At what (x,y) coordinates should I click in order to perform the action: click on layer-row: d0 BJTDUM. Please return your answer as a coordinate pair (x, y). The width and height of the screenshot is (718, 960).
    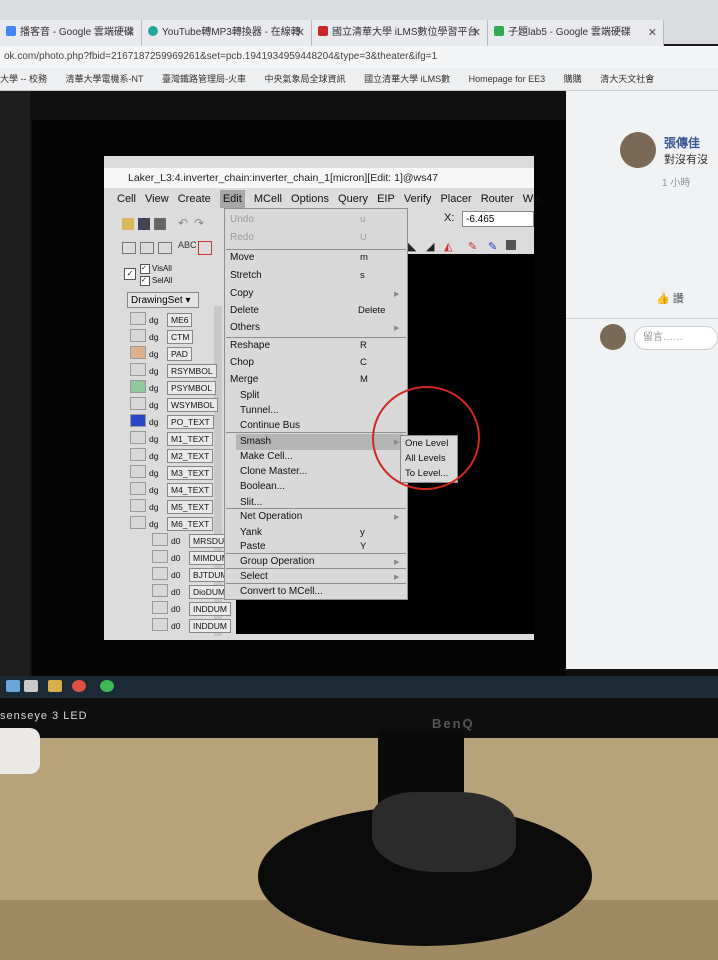
    Looking at the image, I should click on (192, 574).